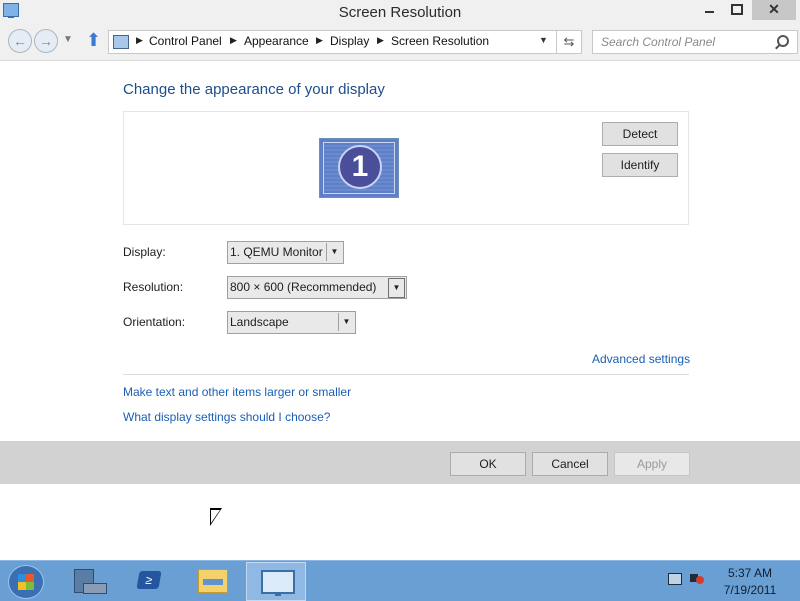 This screenshot has height=601, width=800. Describe the element at coordinates (406, 168) in the screenshot. I see `monitor-arrangement-panel: 1 Detect Identify` at that location.